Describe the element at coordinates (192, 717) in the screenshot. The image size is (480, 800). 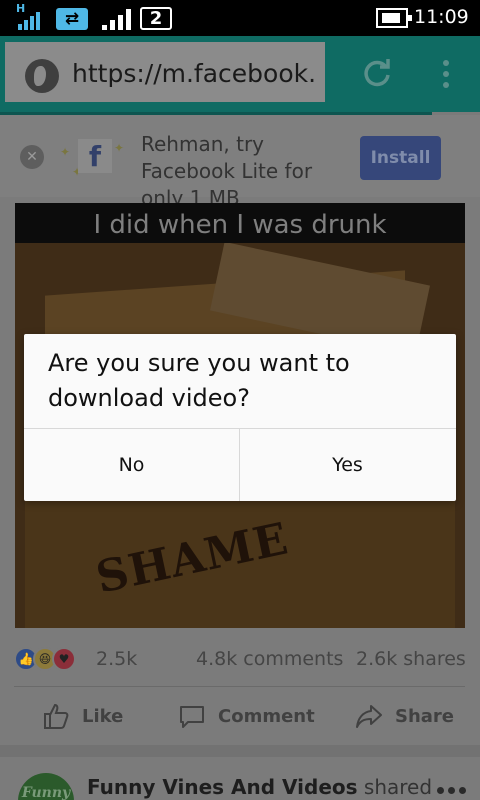
I see `comment-icon` at that location.